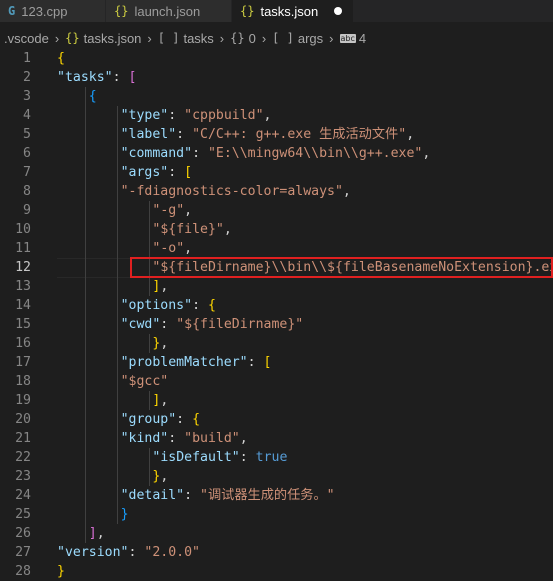 The height and width of the screenshot is (581, 553). I want to click on string-icon: abc, so click(347, 38).